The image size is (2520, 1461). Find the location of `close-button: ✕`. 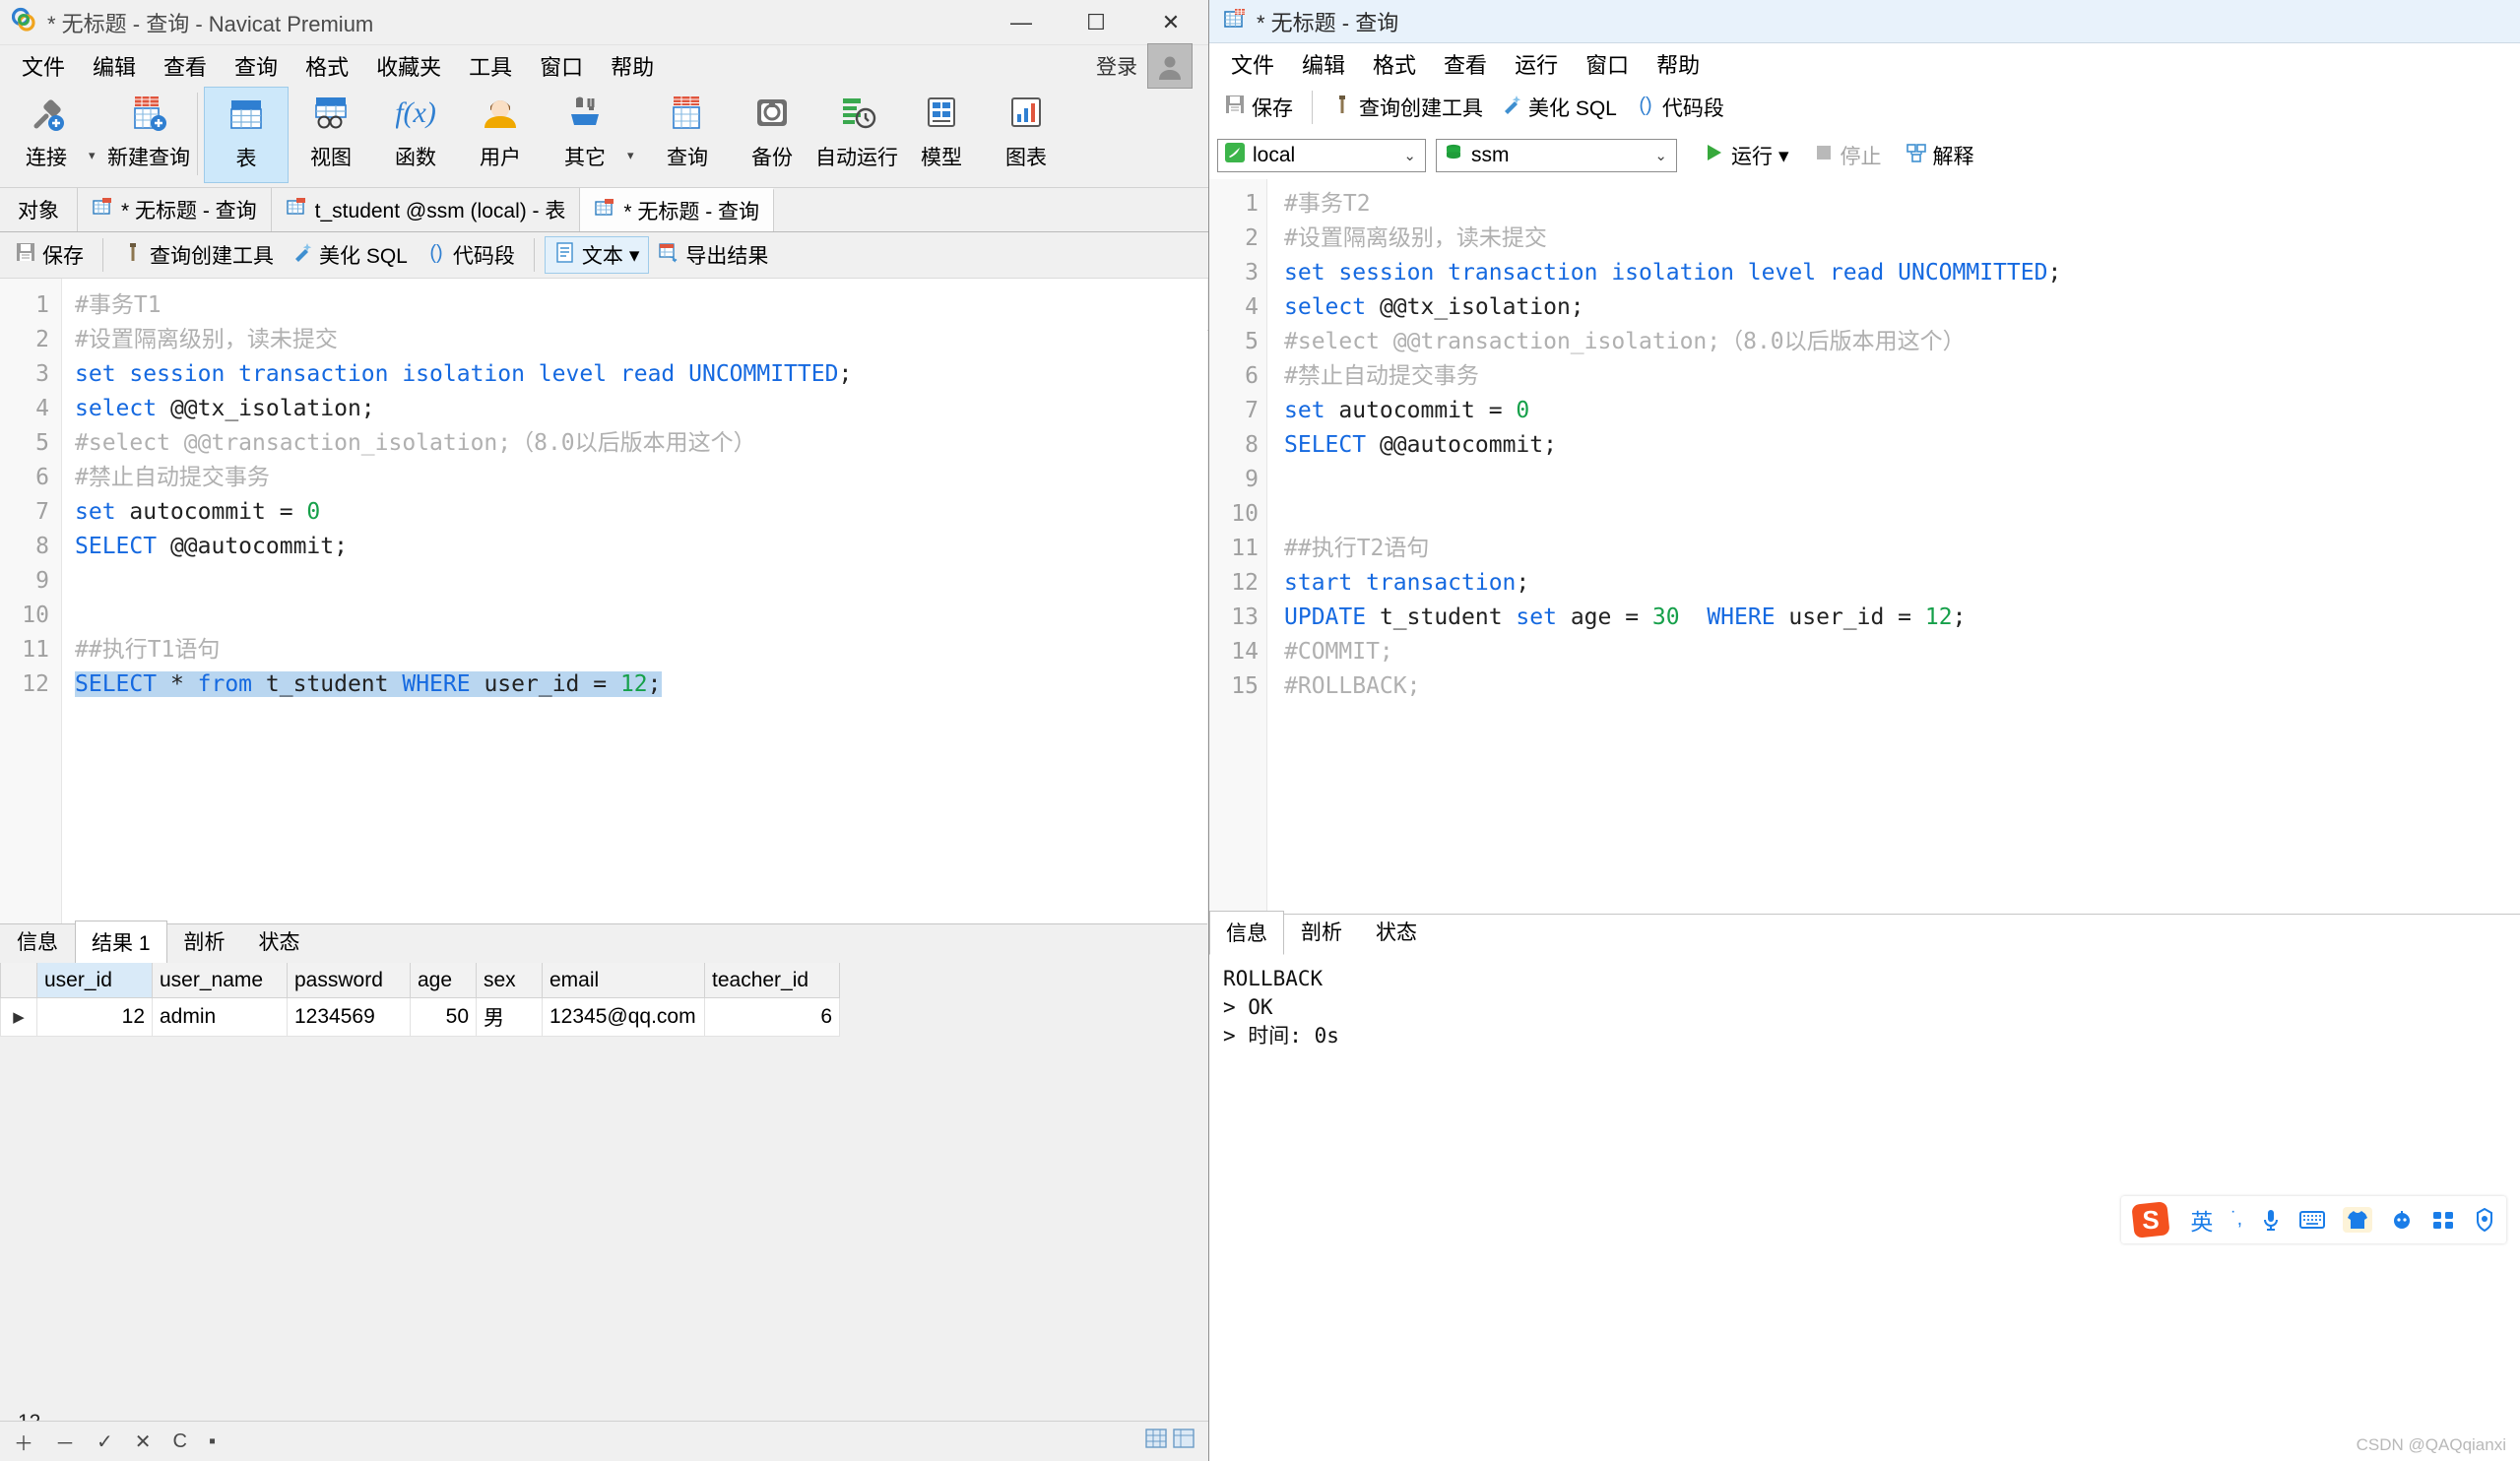

close-button: ✕ is located at coordinates (1170, 22).